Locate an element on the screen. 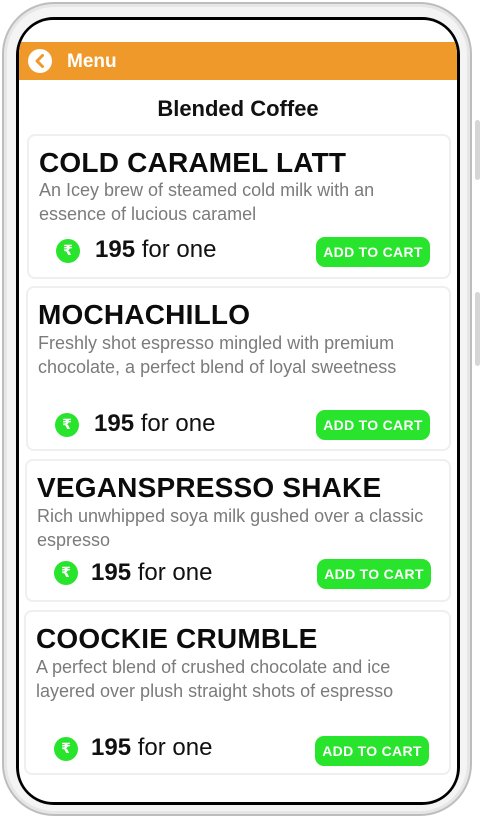 This screenshot has height=822, width=481. item-name: COOCKIE CRUMBLE is located at coordinates (177, 638).